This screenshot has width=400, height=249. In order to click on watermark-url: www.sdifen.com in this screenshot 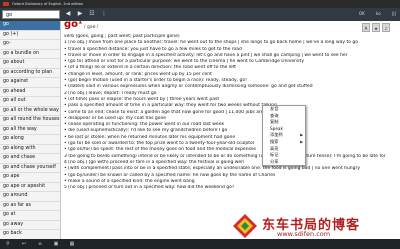, I will do `click(304, 234)`.